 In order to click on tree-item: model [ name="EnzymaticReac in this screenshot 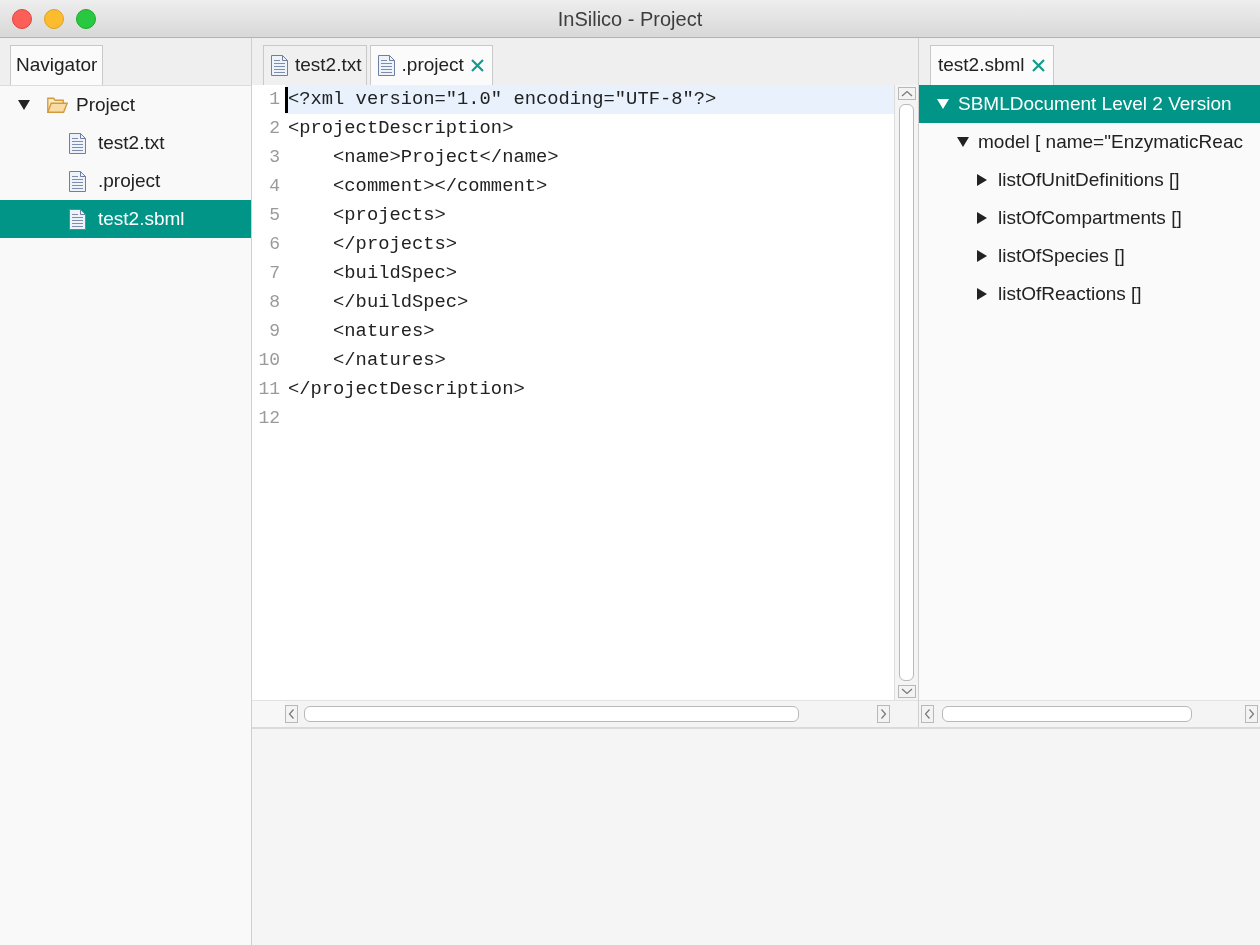, I will do `click(1089, 142)`.